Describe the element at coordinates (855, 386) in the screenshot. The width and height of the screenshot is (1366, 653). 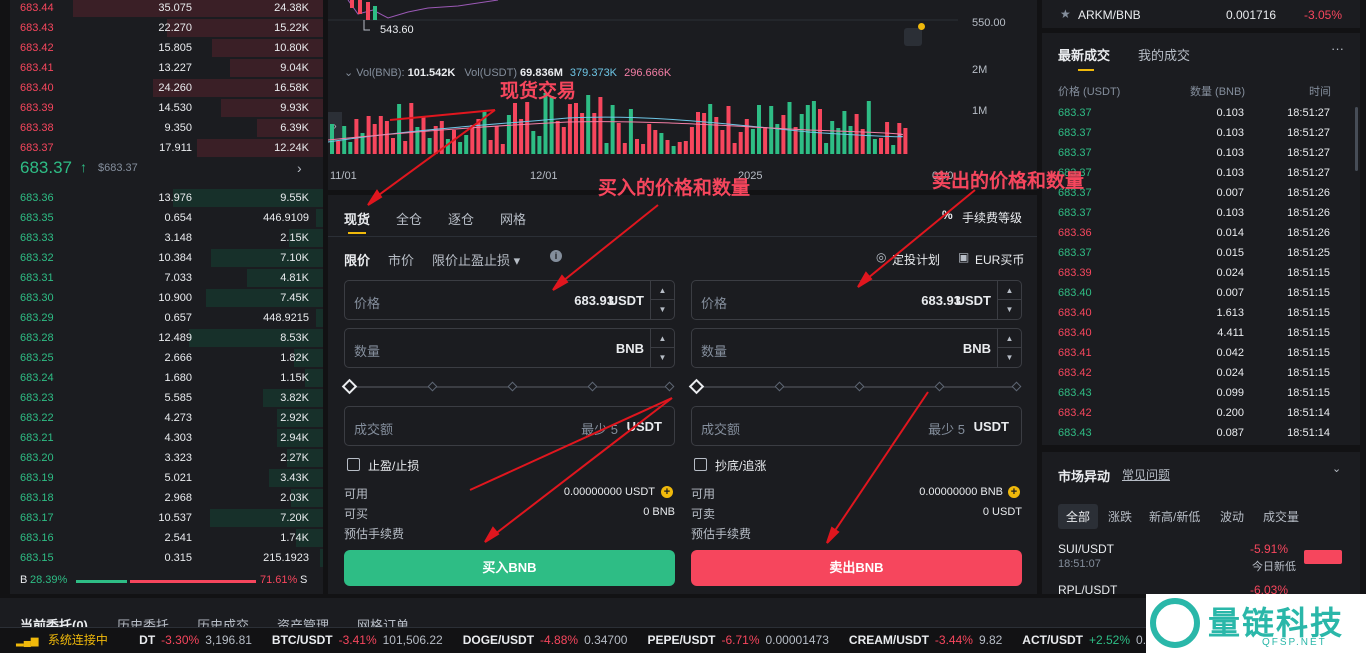
I see `sell-slider` at that location.